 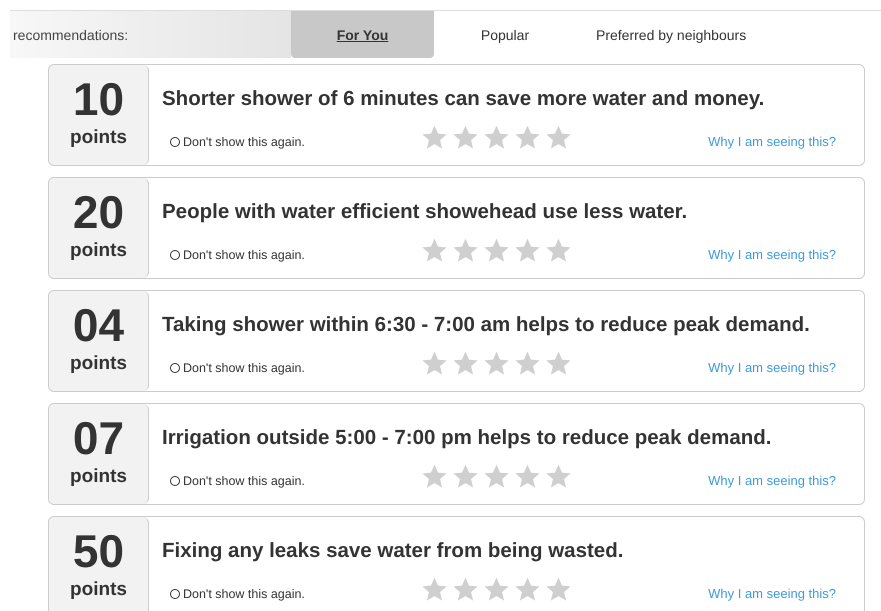 I want to click on tip-title: Shorter shower of 6 minutes can save more water and money., so click(x=464, y=99).